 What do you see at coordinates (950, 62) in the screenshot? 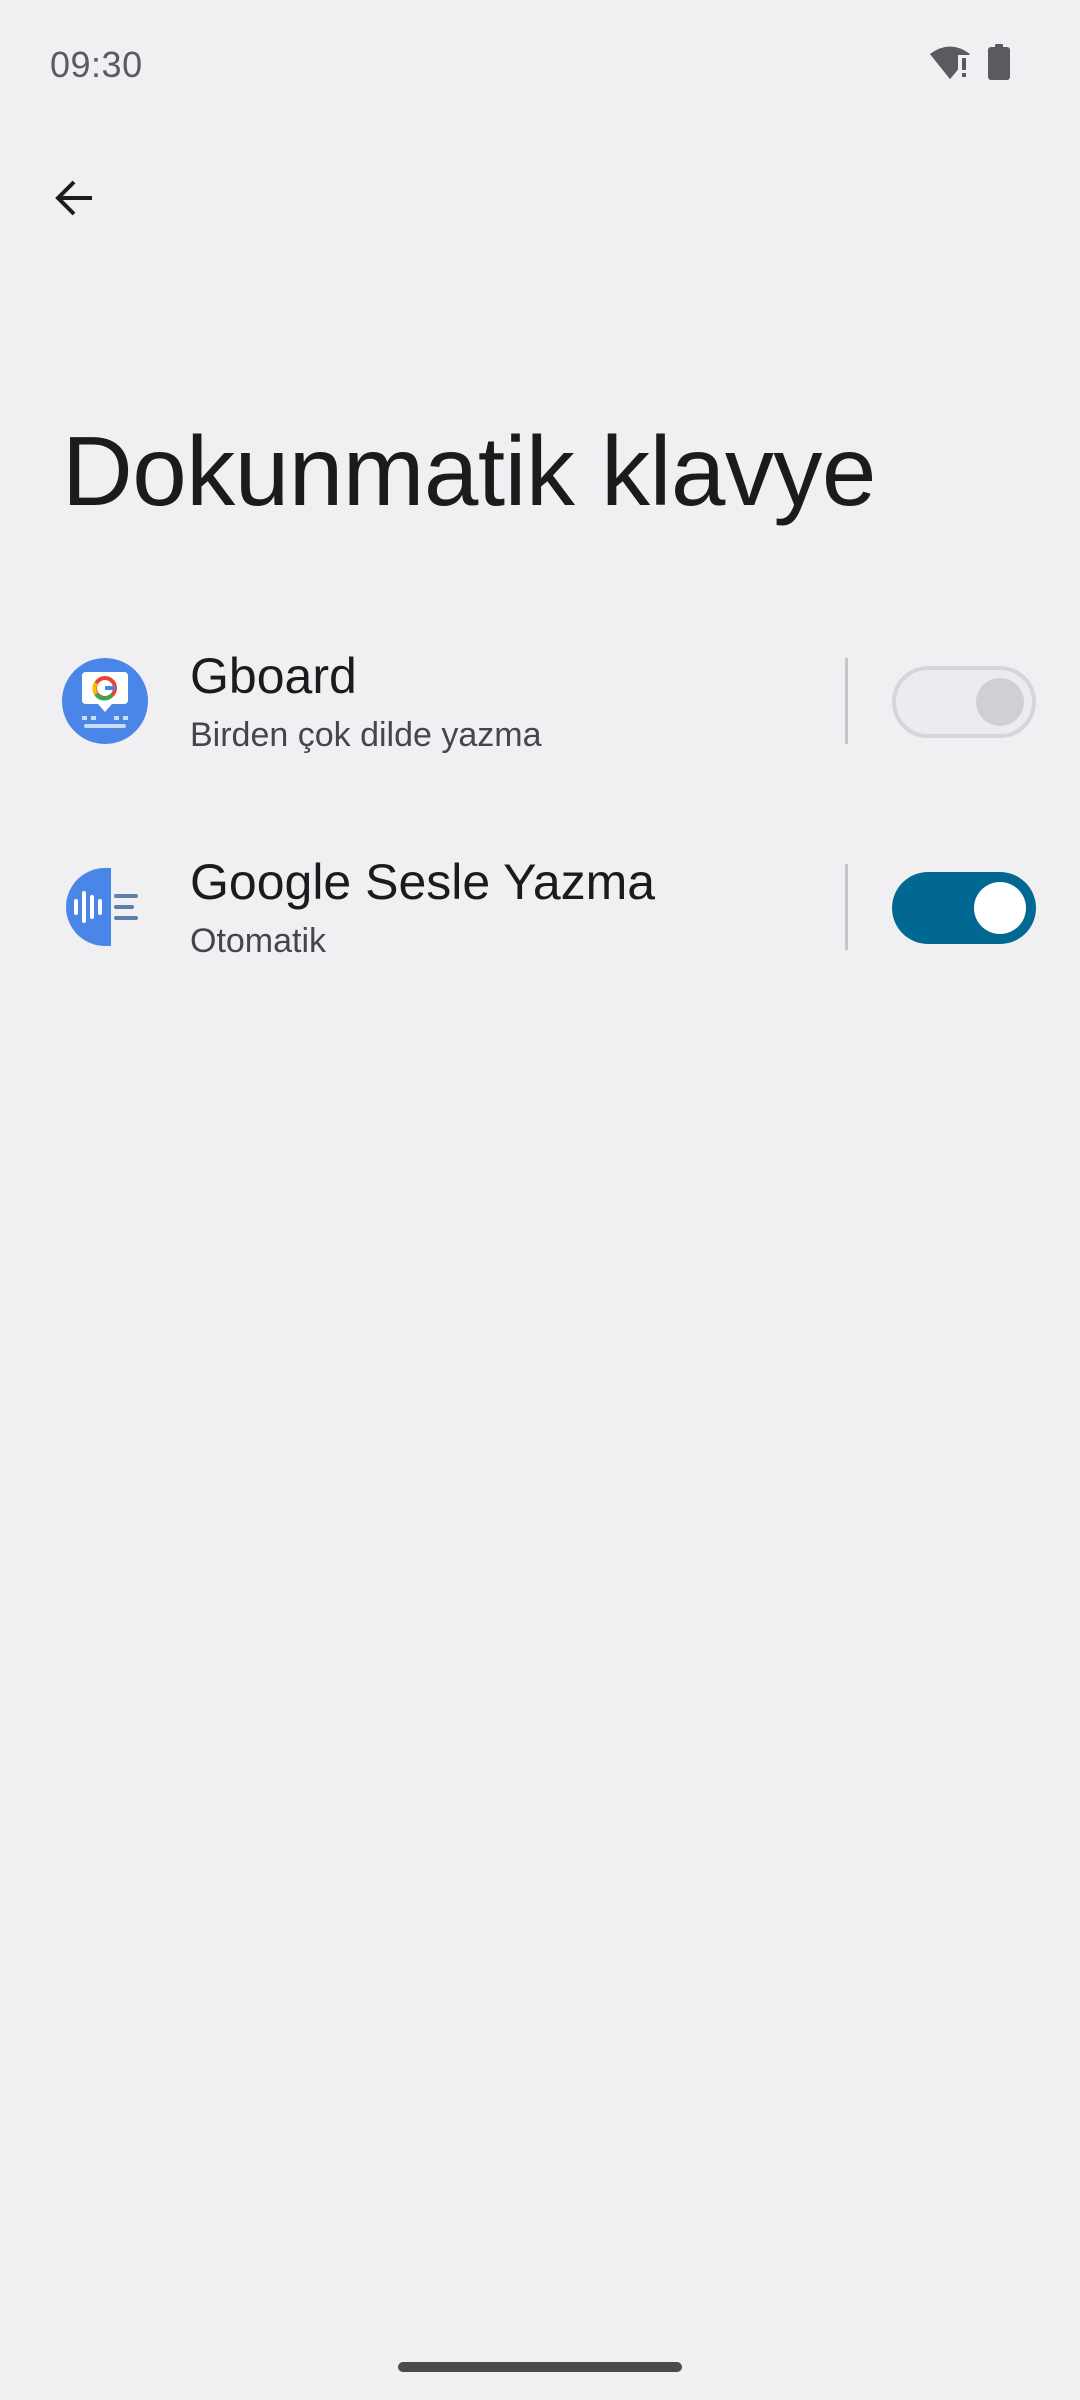
I see `wifi-alert-icon` at bounding box center [950, 62].